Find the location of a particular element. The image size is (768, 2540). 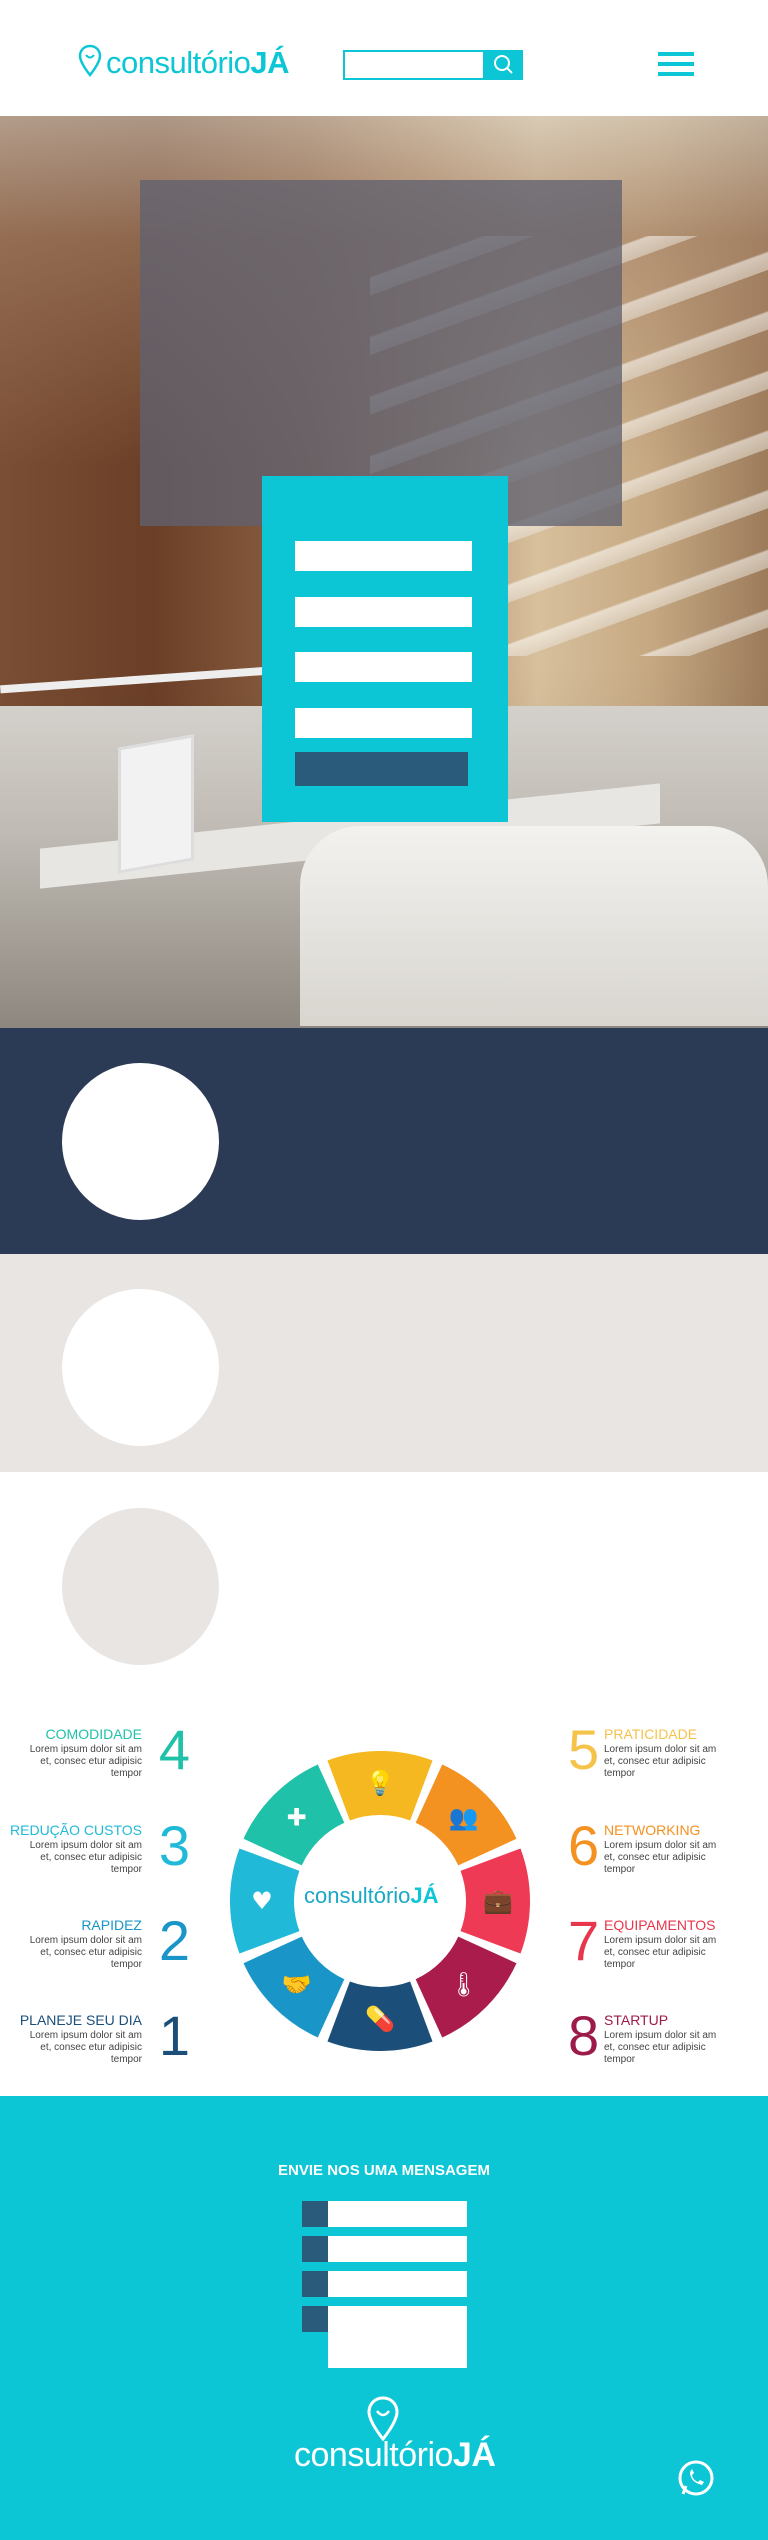

wheel-logo: consultórioJÁ is located at coordinates (371, 1895).